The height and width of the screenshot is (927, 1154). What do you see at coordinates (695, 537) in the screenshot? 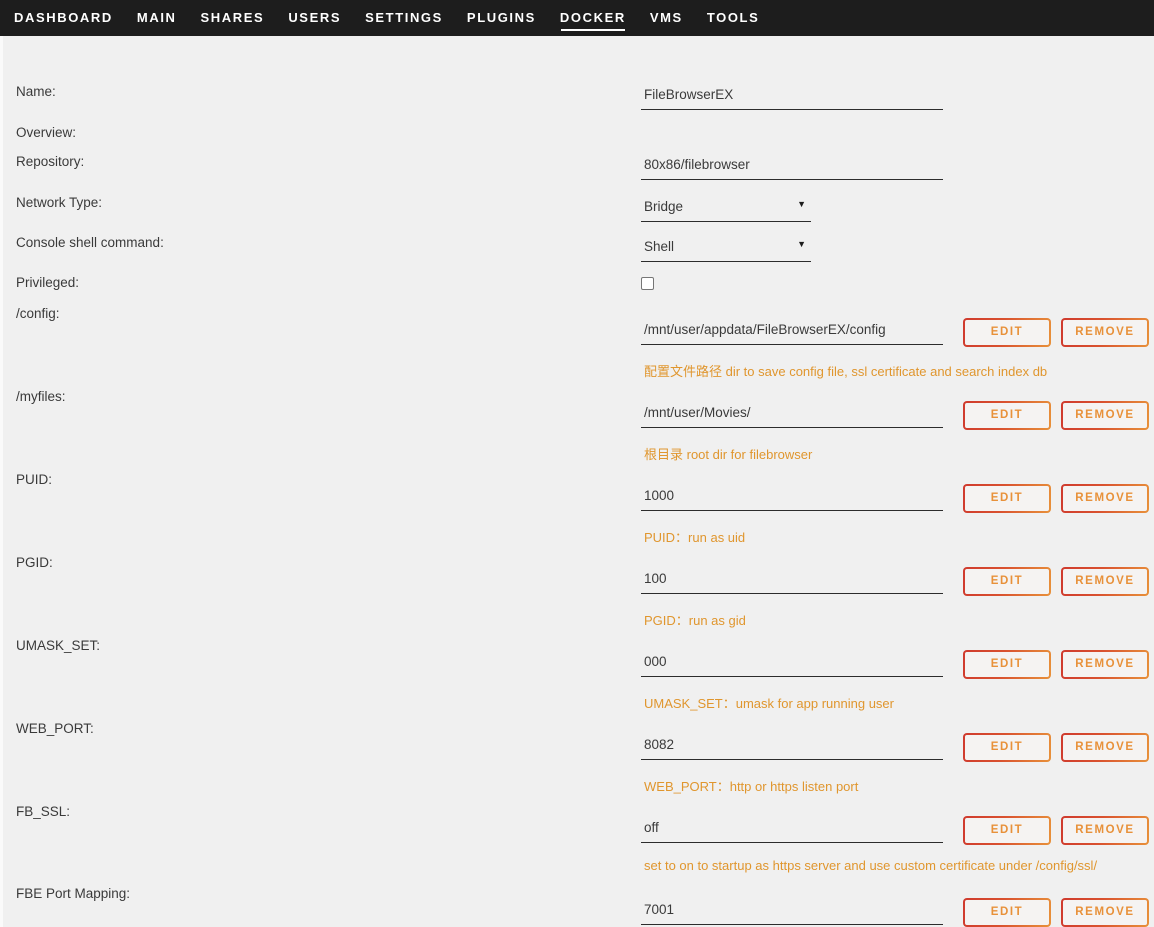
I see `help-text-puid: PUID：run as uid` at bounding box center [695, 537].